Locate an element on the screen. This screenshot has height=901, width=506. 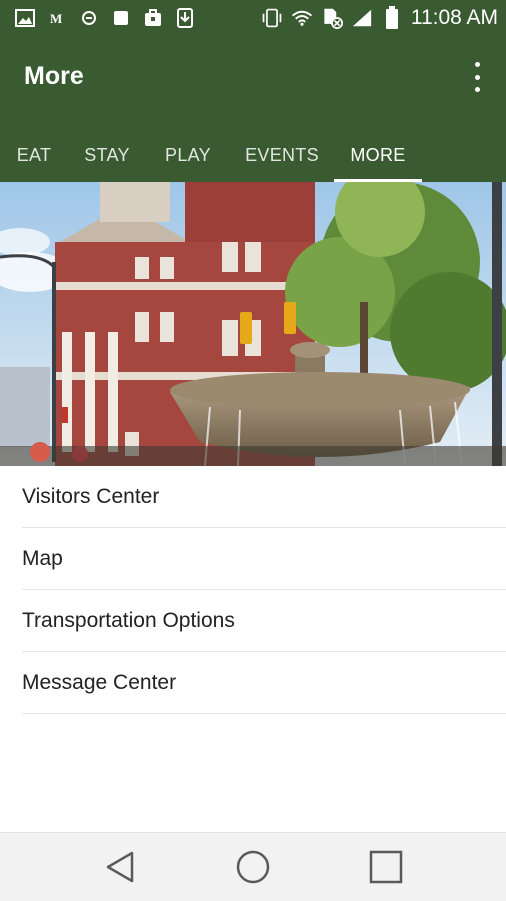
tab-label: EAT is located at coordinates (34, 154).